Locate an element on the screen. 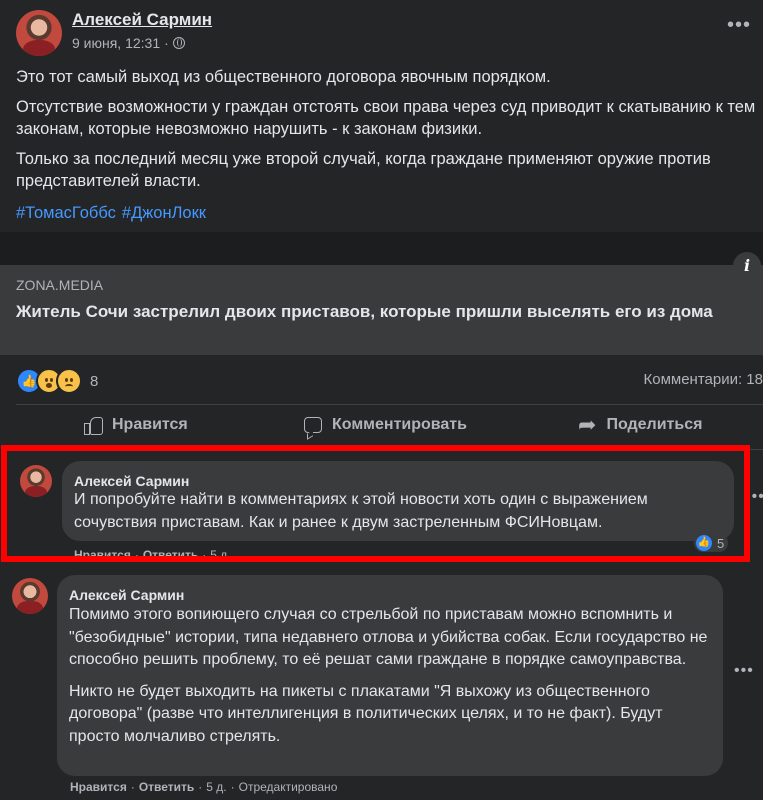 The width and height of the screenshot is (763, 800). comment-reply-link: Ответить is located at coordinates (166, 787).